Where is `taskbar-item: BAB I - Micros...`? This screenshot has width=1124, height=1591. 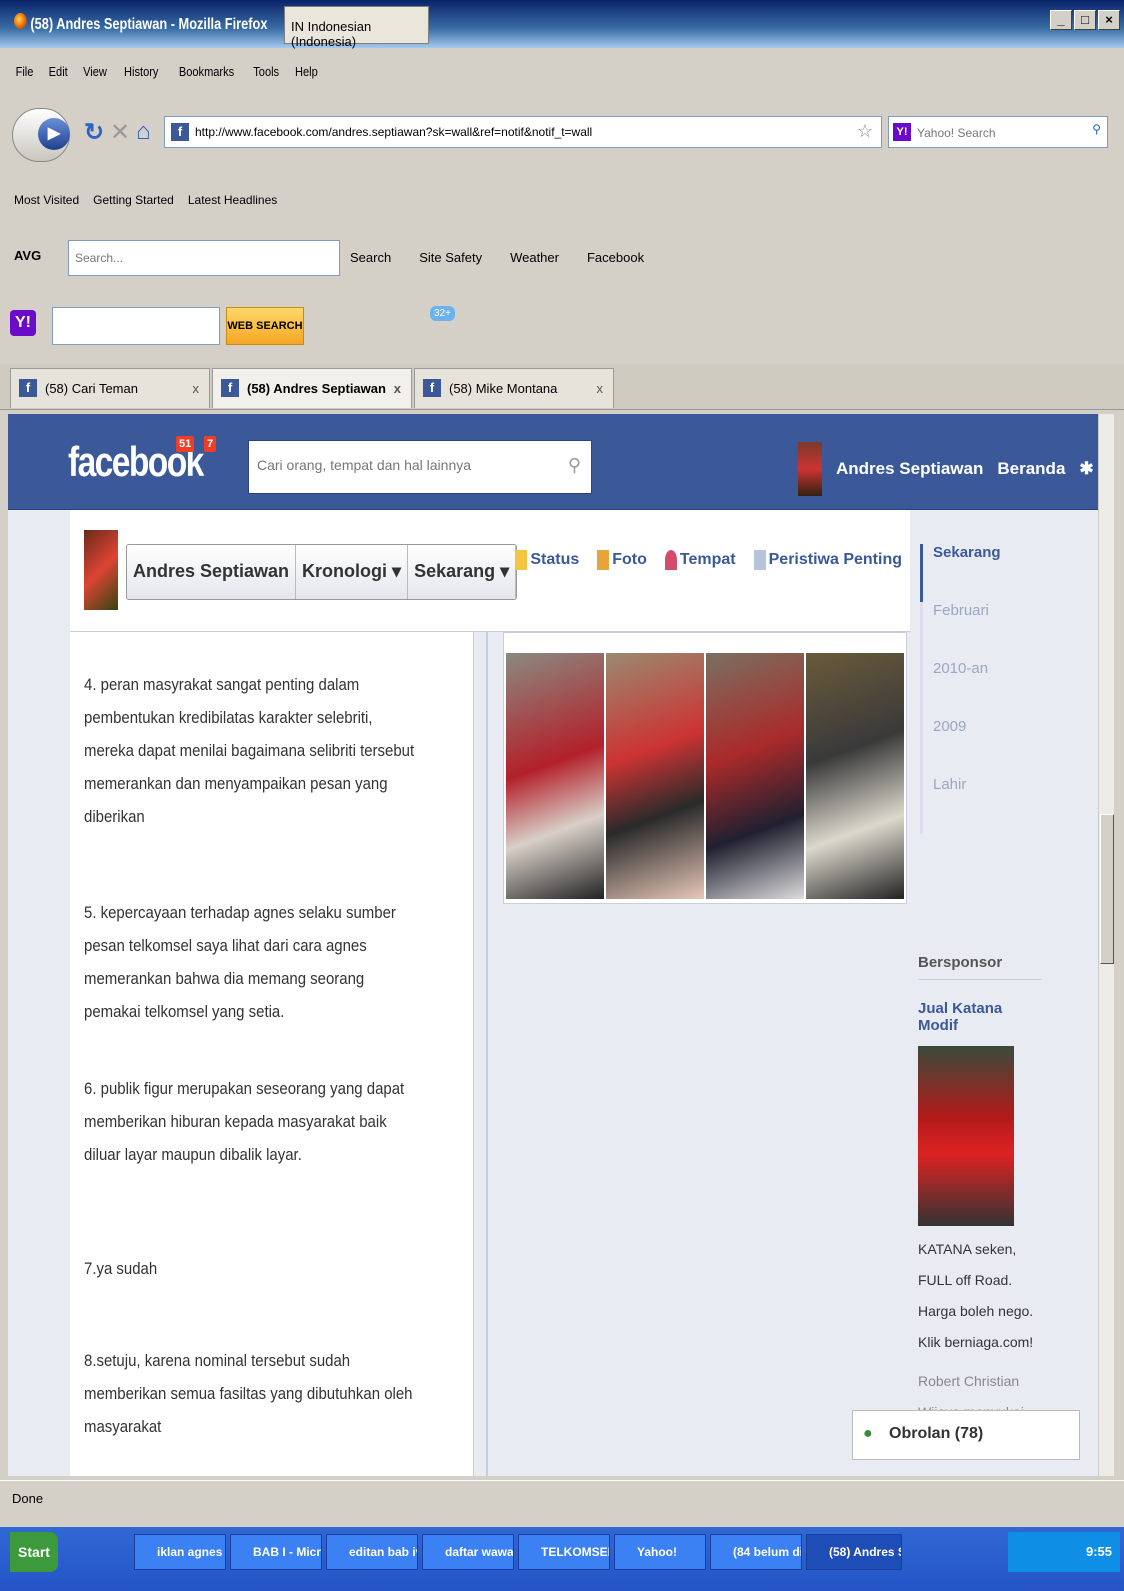
taskbar-item: BAB I - Micros... is located at coordinates (276, 1552).